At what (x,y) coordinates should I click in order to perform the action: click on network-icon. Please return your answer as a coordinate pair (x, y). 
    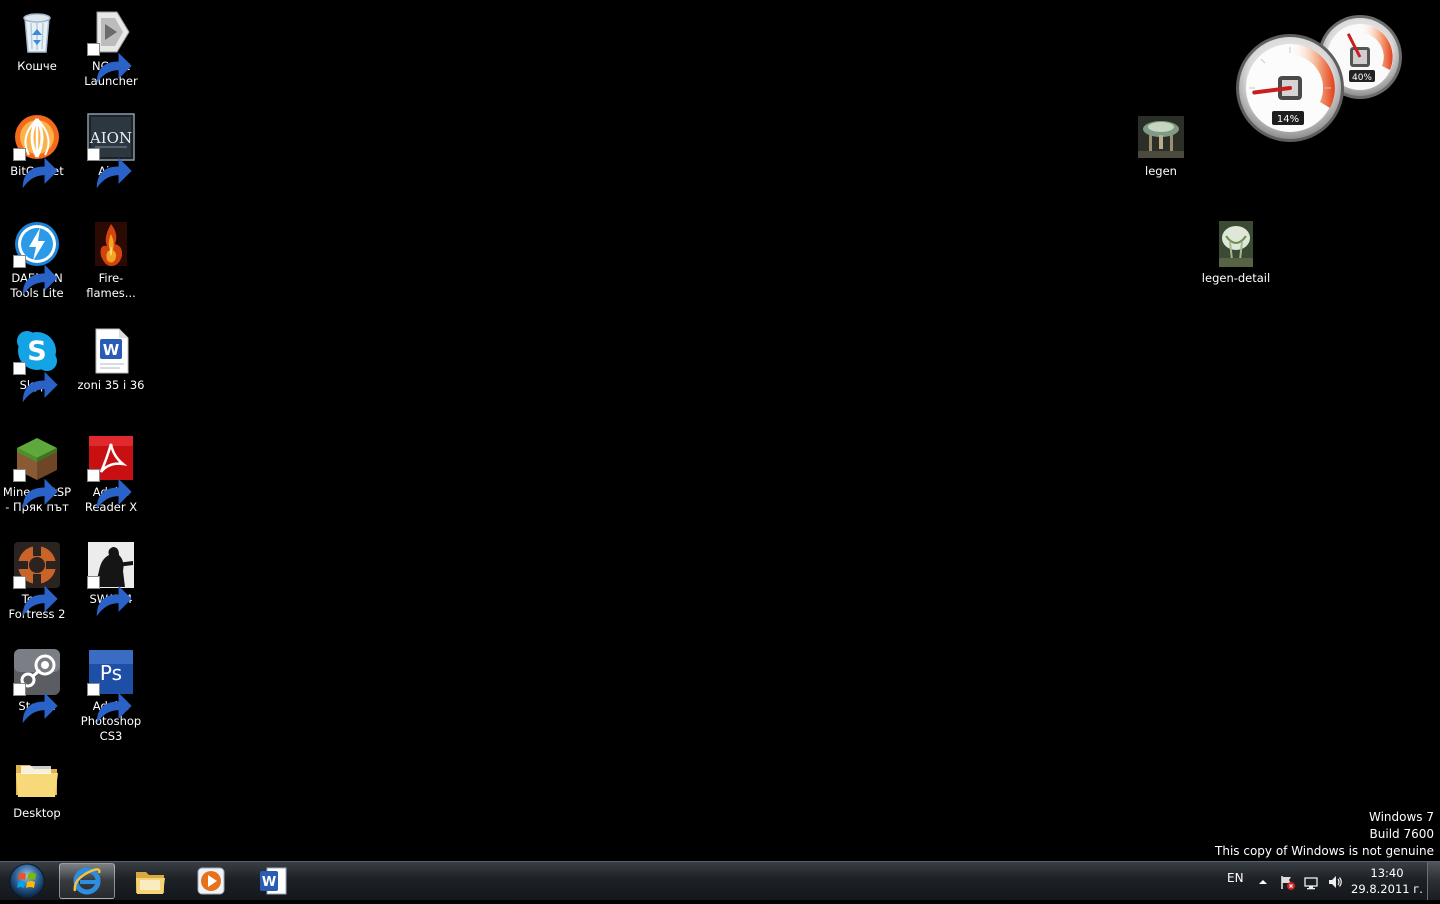
    Looking at the image, I should click on (1311, 882).